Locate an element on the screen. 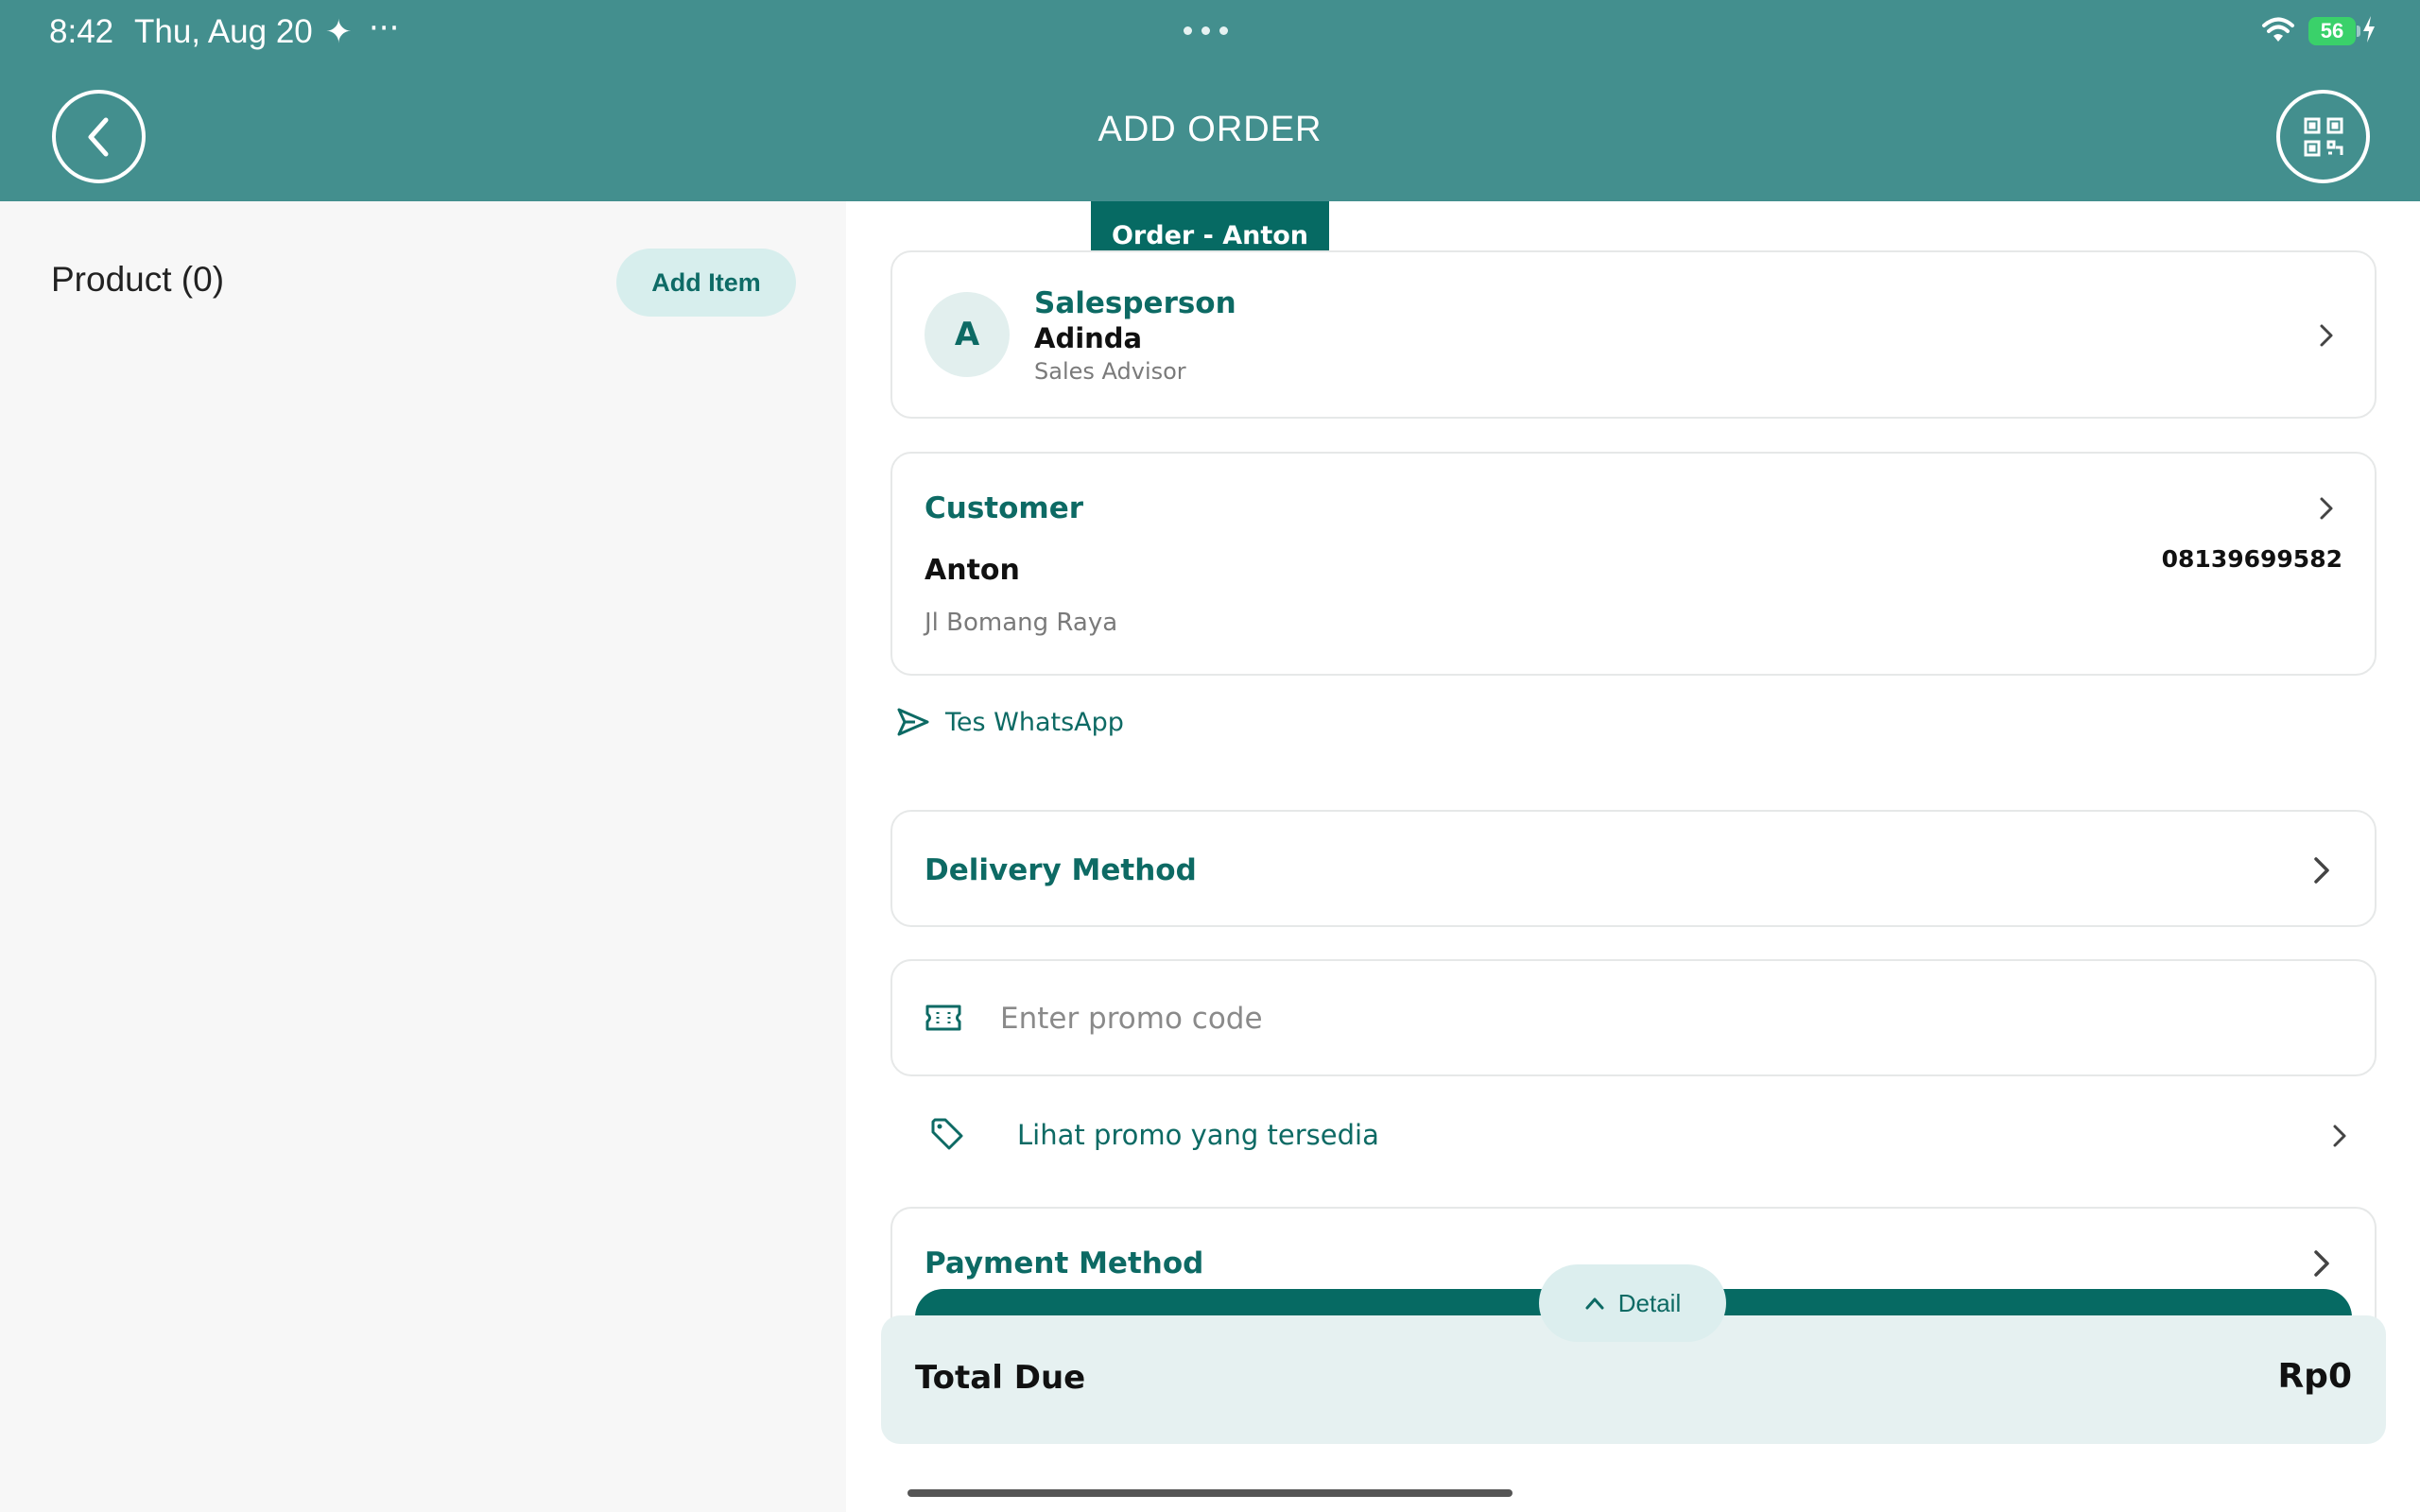  sparkle-icon: ✦ is located at coordinates (339, 32).